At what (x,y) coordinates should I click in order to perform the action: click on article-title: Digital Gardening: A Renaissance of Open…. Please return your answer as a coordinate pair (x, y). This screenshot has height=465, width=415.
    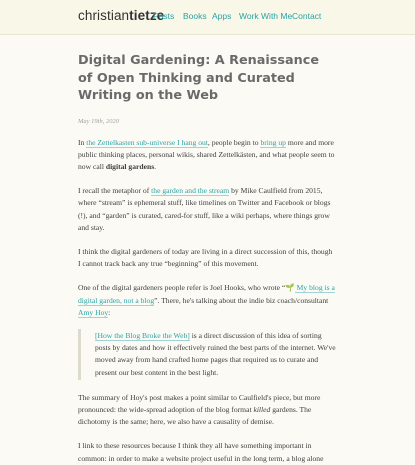
    Looking at the image, I should click on (199, 78).